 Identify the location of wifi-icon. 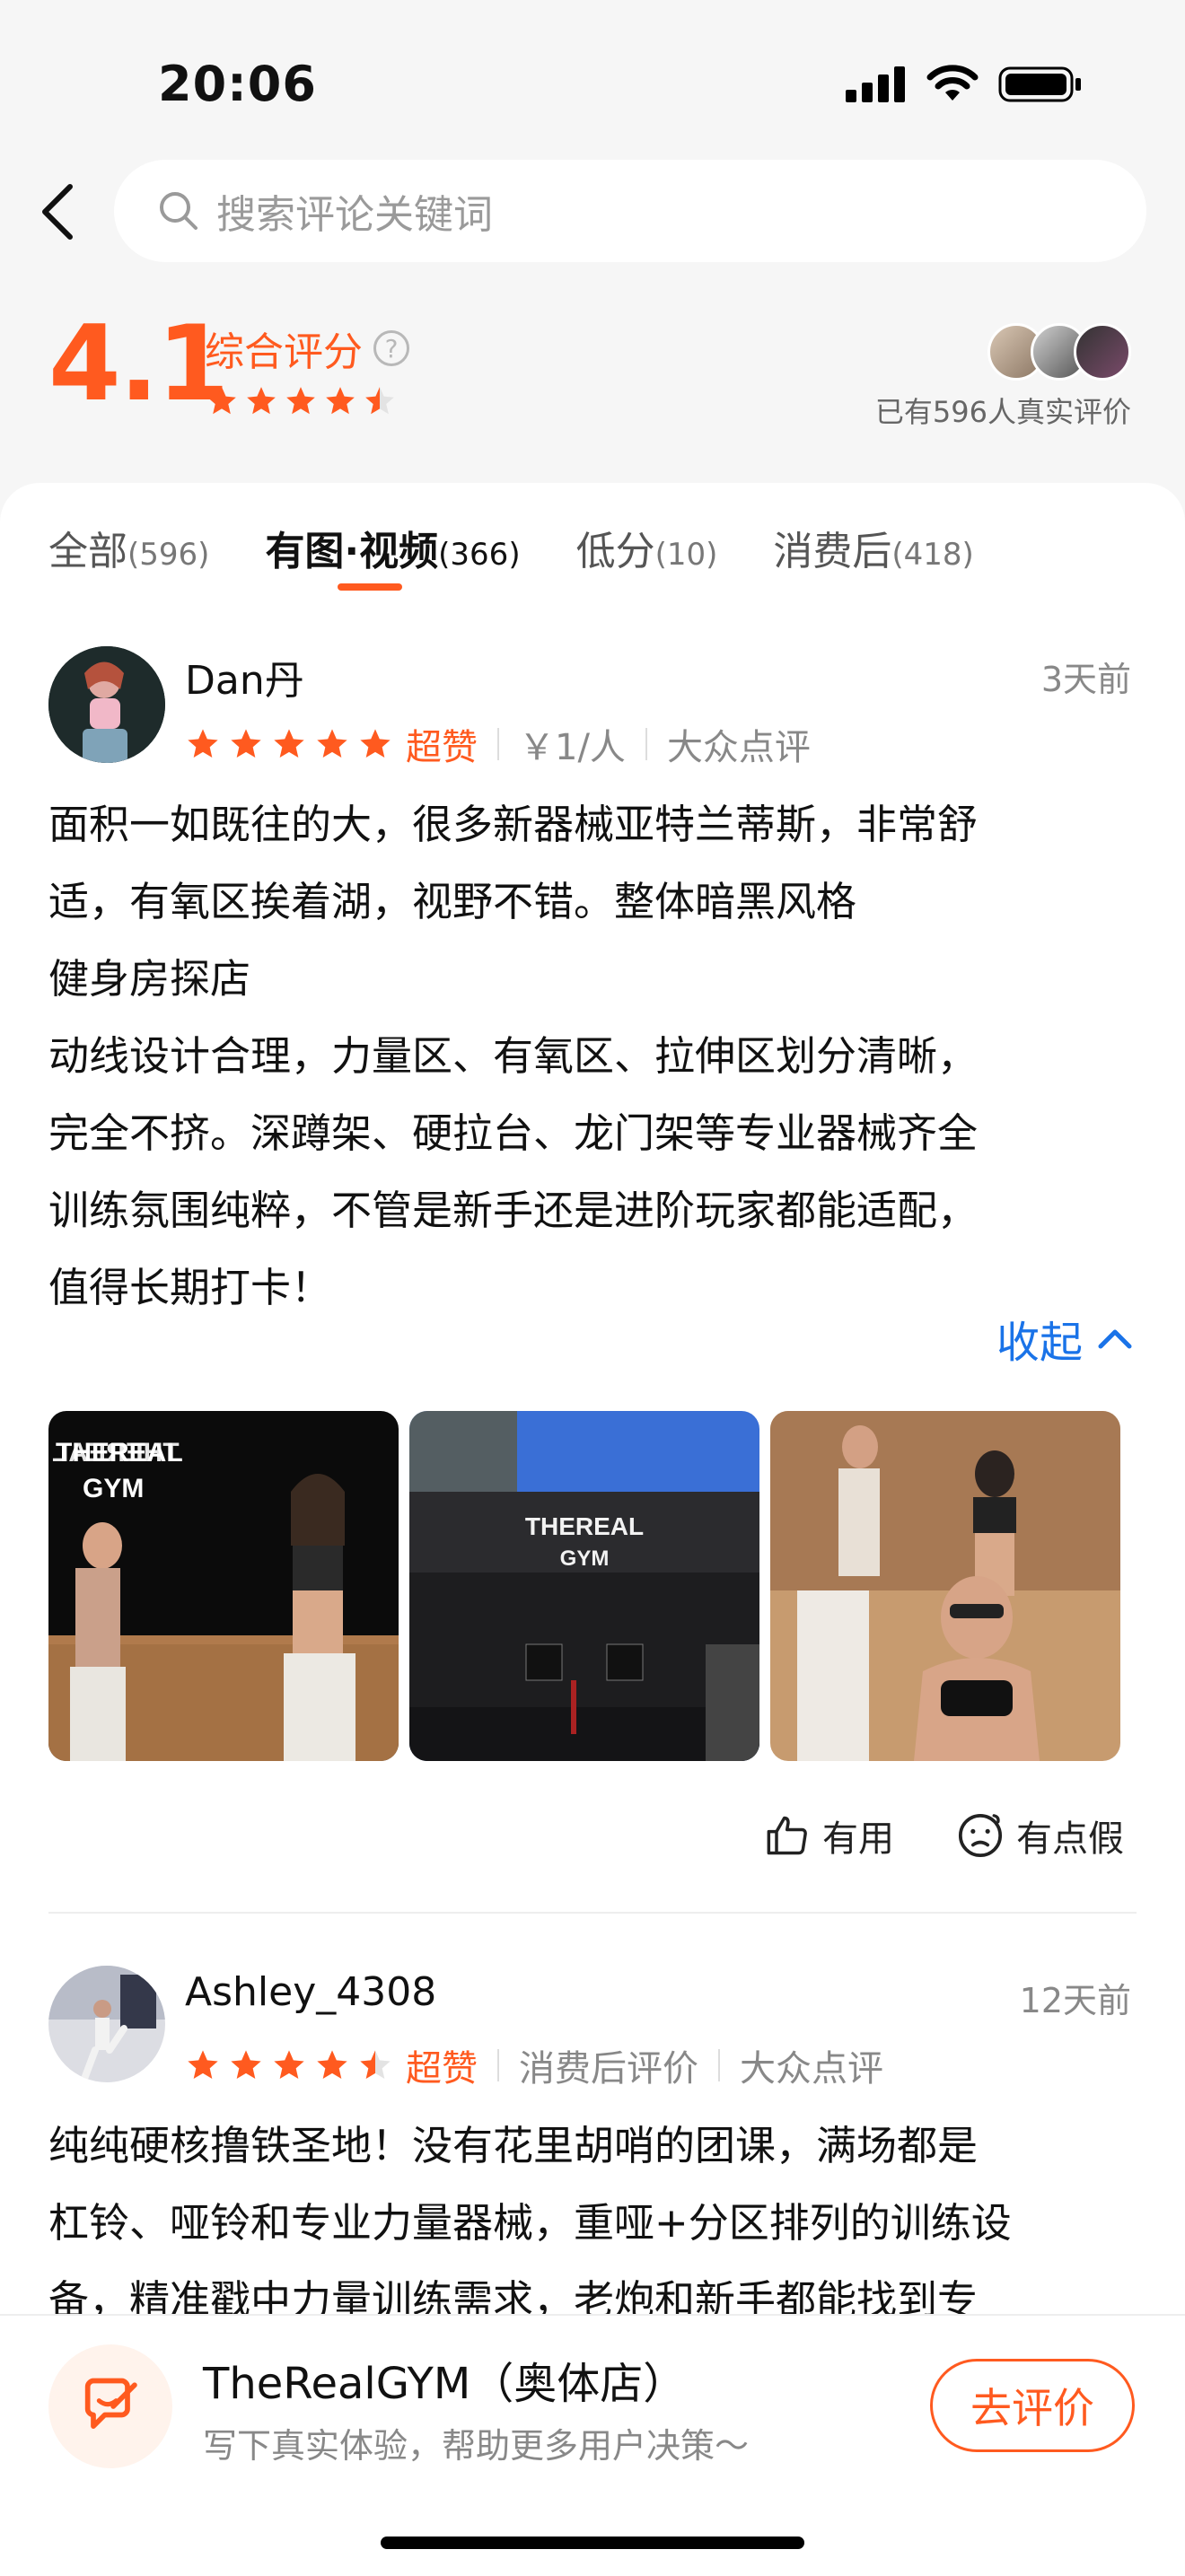
(952, 83).